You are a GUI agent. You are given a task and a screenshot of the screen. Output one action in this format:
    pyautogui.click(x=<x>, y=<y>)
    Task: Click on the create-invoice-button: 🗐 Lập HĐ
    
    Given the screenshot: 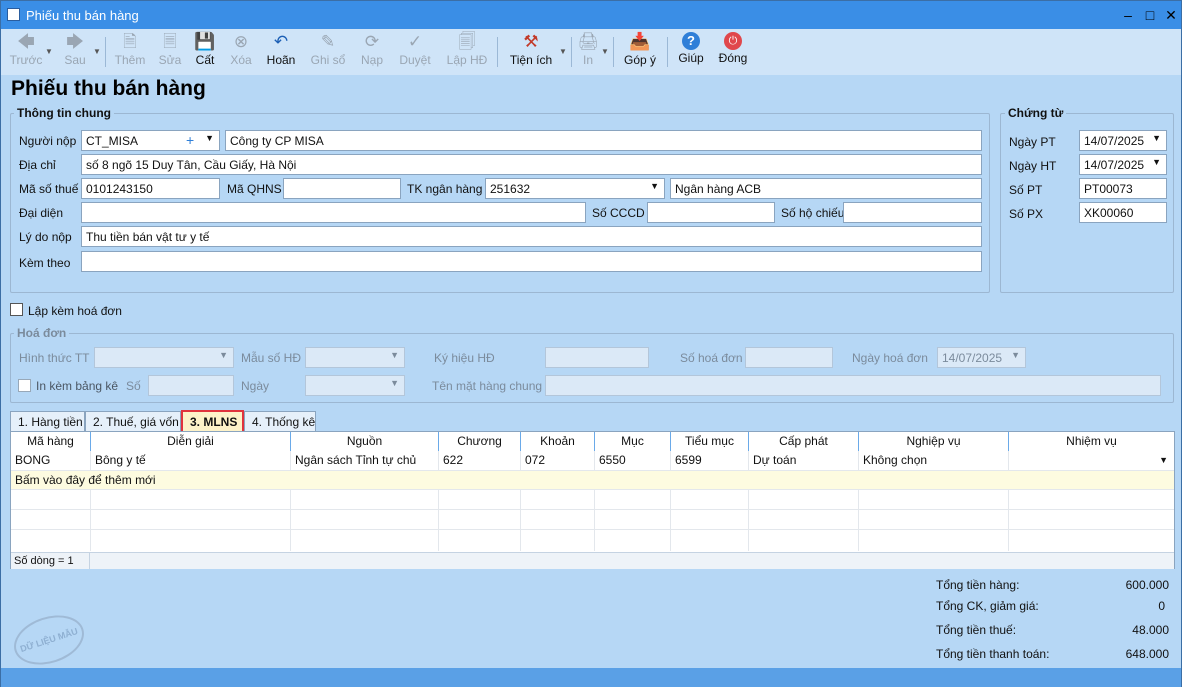 What is the action you would take?
    pyautogui.click(x=467, y=52)
    